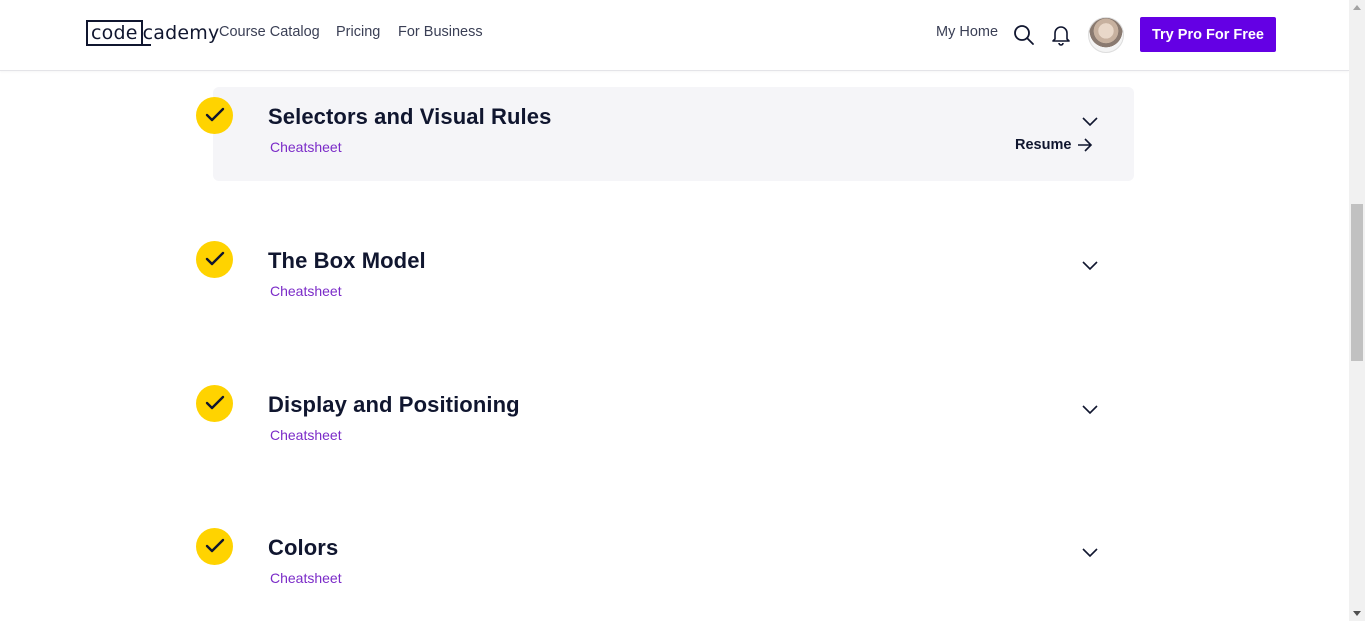 This screenshot has width=1365, height=621. What do you see at coordinates (269, 32) in the screenshot?
I see `nav-course-catalog: Course Catalog` at bounding box center [269, 32].